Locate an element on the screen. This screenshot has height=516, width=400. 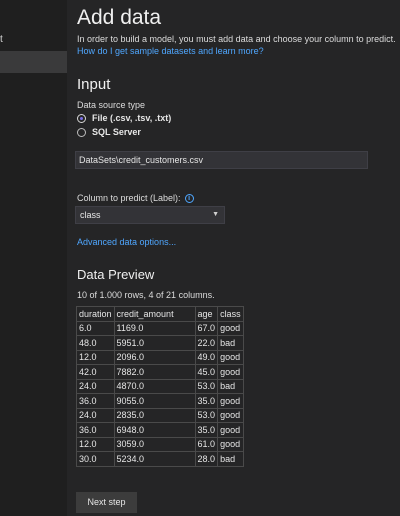
table-row: 24.0 4870.0 53.0 bad is located at coordinates (160, 386).